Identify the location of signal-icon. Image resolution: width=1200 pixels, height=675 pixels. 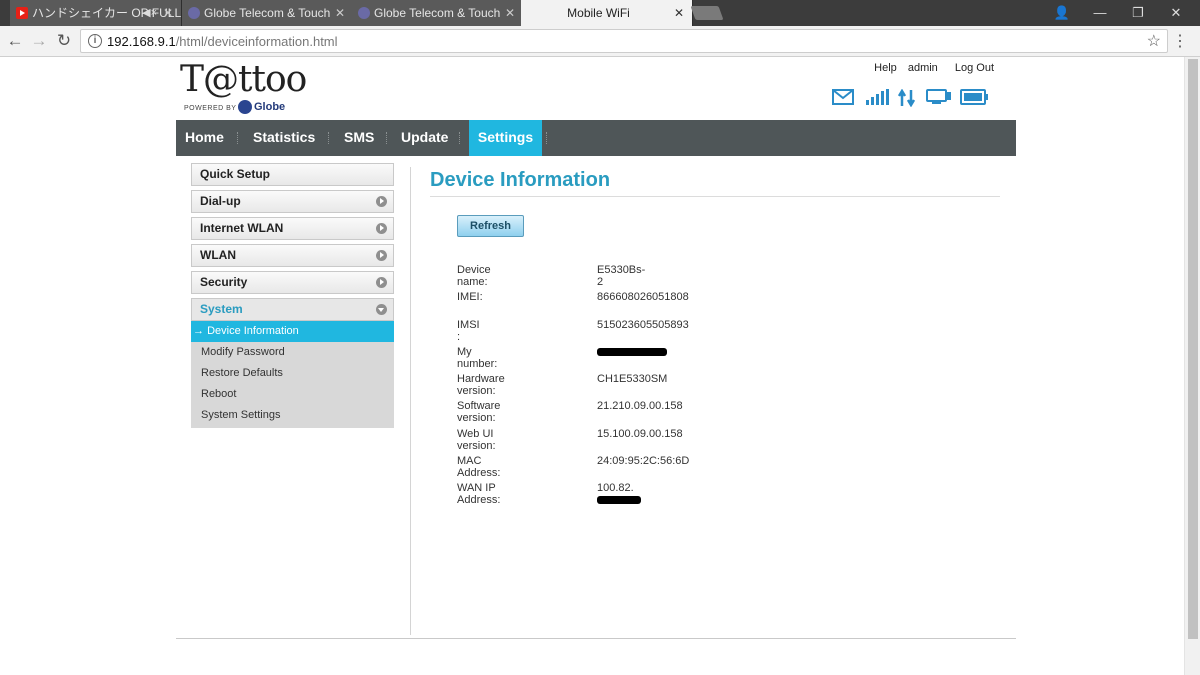
(877, 97).